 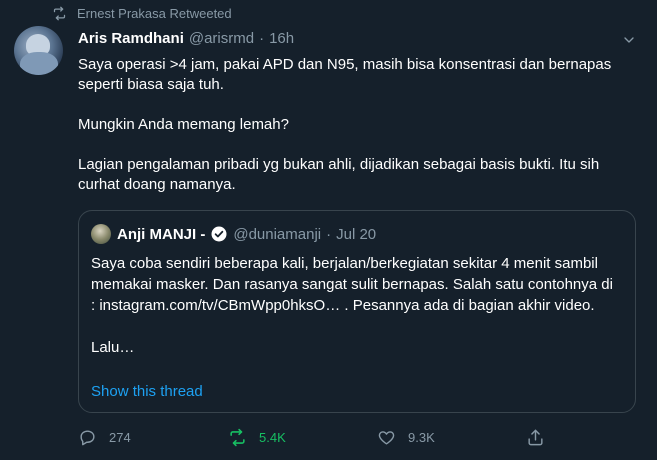 I want to click on chevron-down-icon, so click(x=629, y=40).